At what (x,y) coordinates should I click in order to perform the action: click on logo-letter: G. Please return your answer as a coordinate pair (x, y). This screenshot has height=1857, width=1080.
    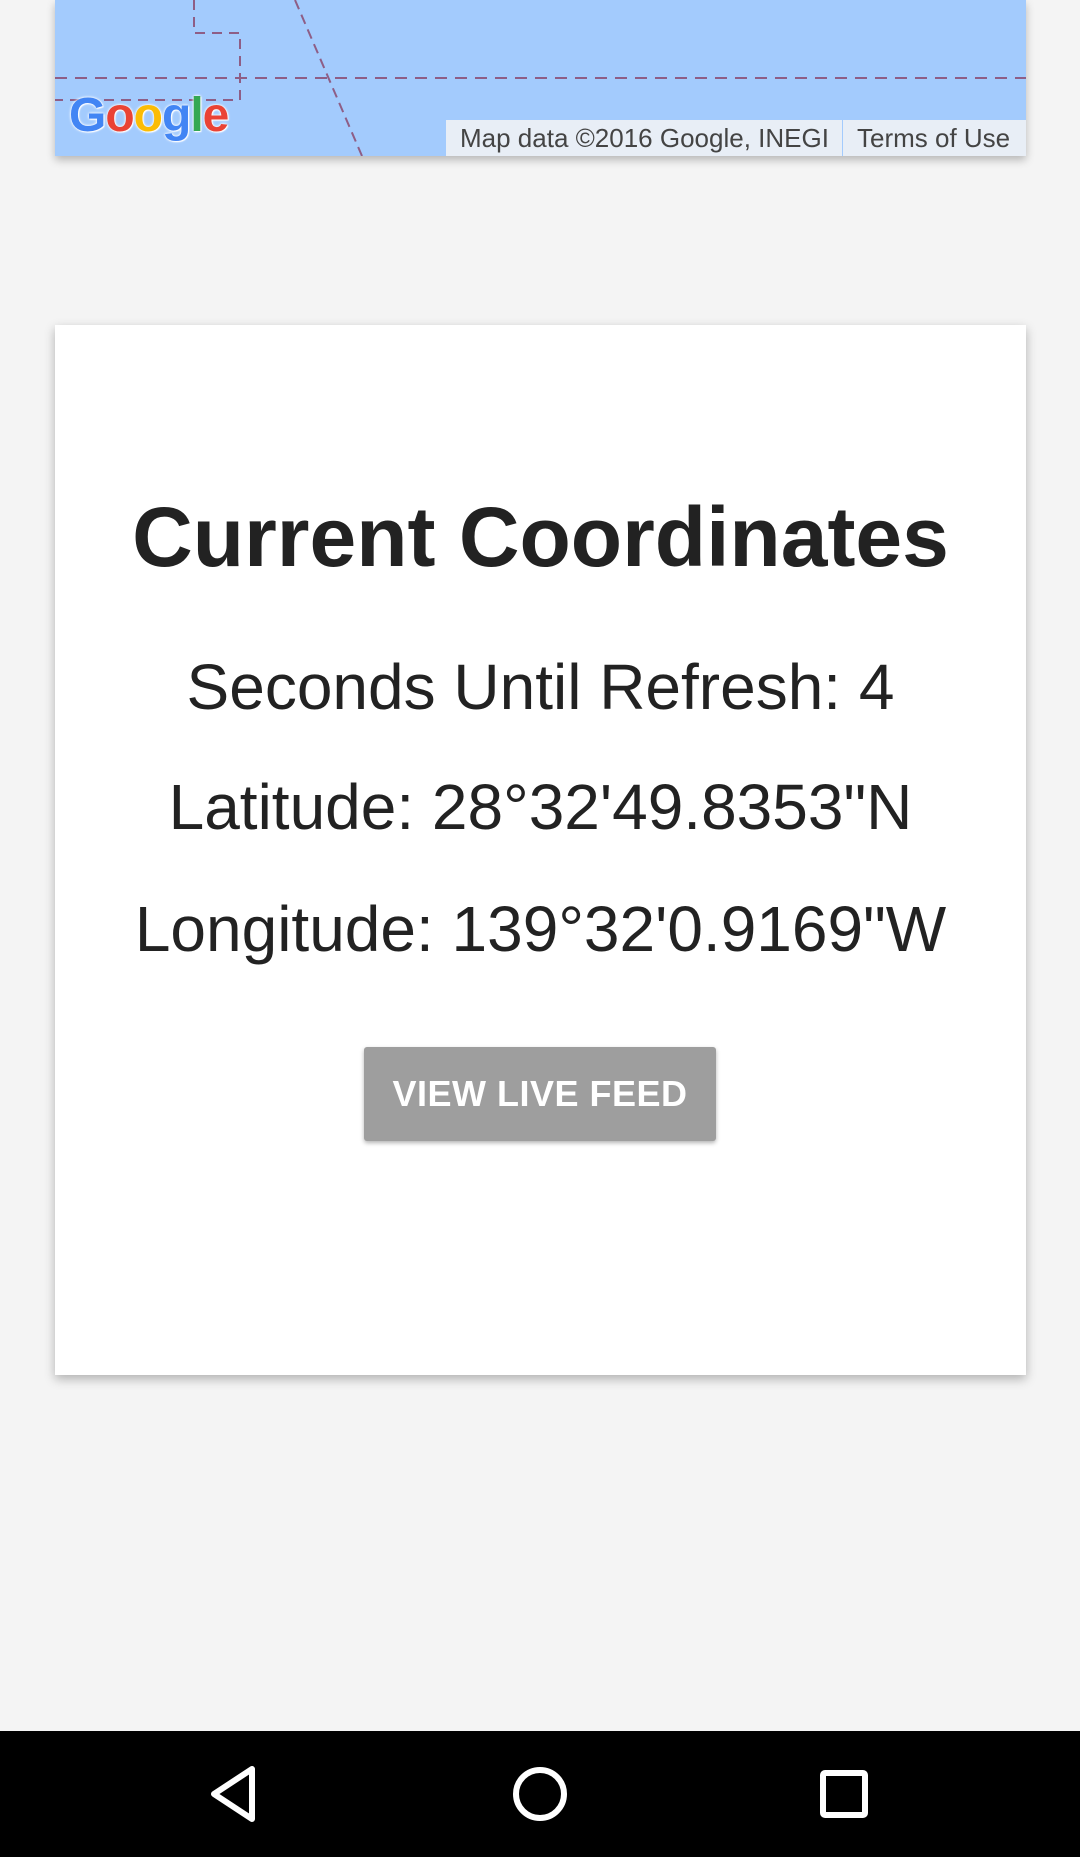
    Looking at the image, I should click on (87, 115).